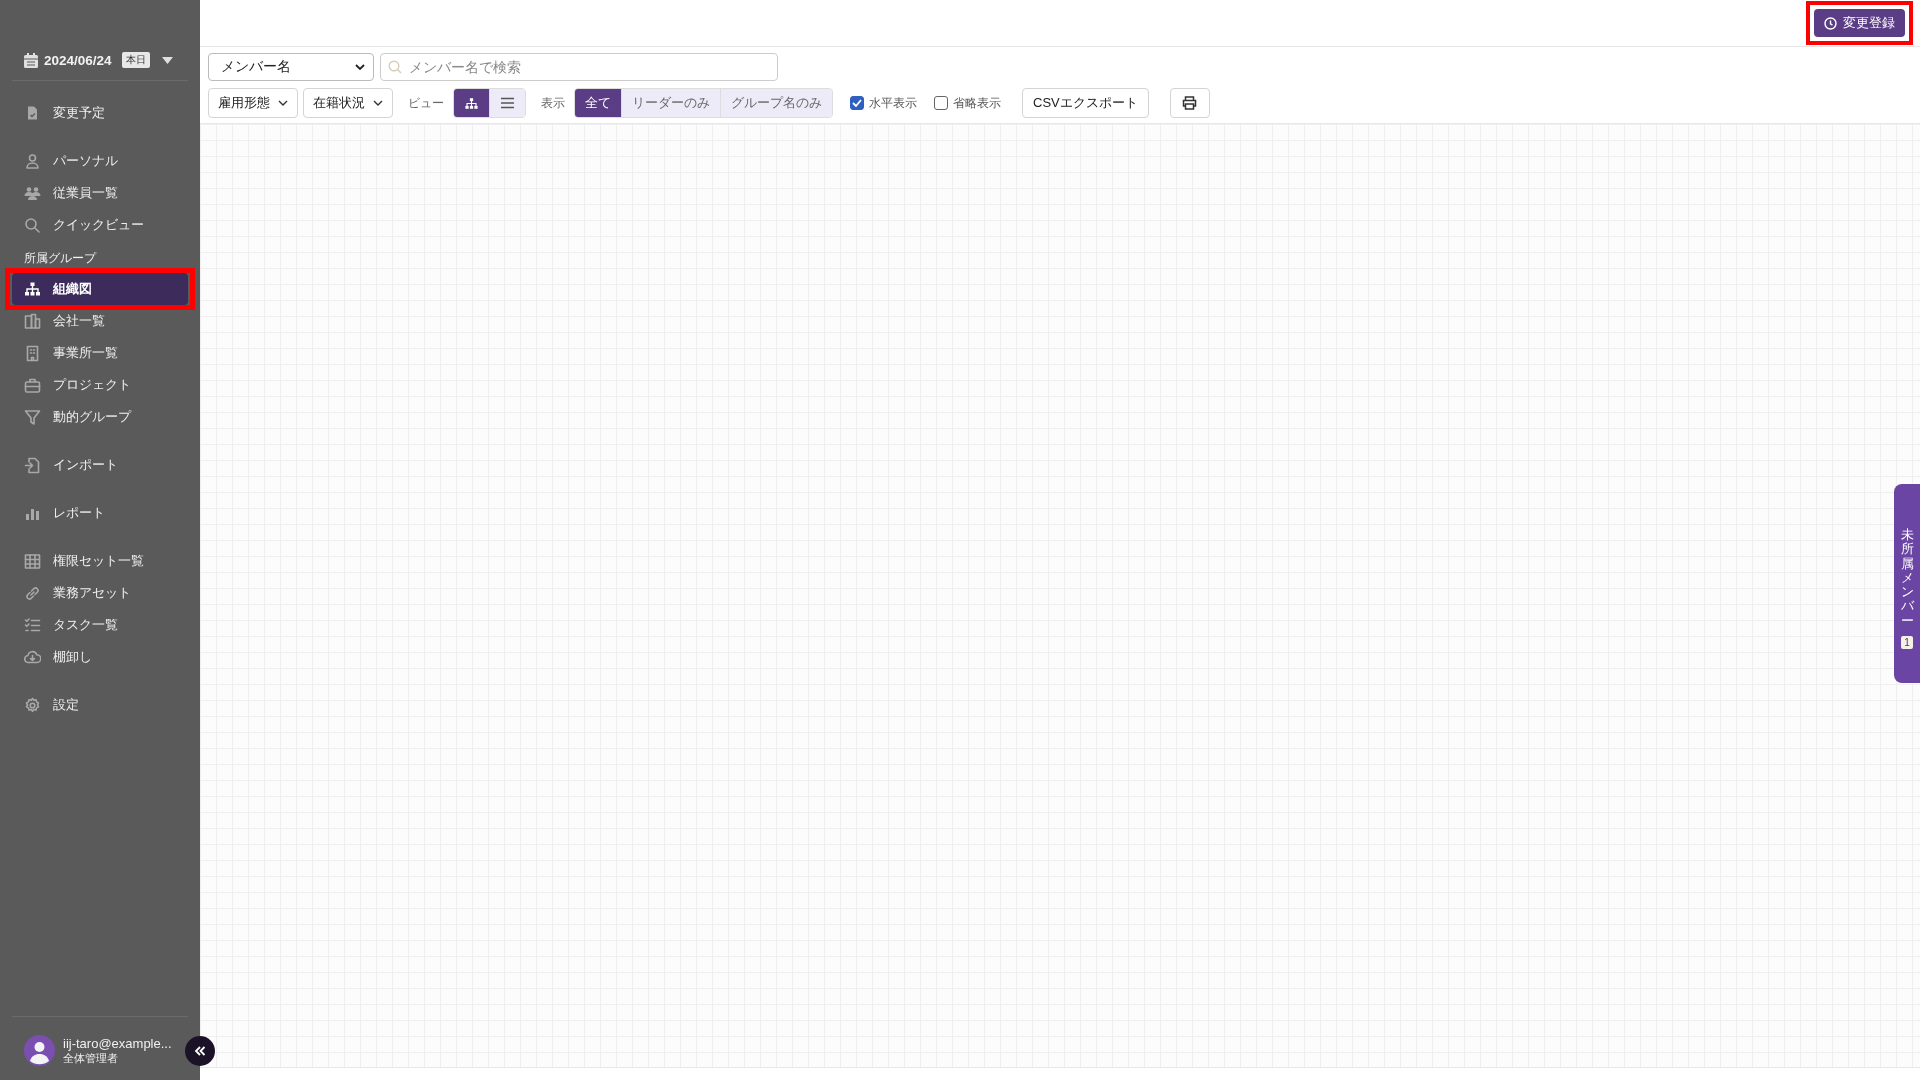 The image size is (1920, 1080). I want to click on date-text: 2024/06/24, so click(78, 60).